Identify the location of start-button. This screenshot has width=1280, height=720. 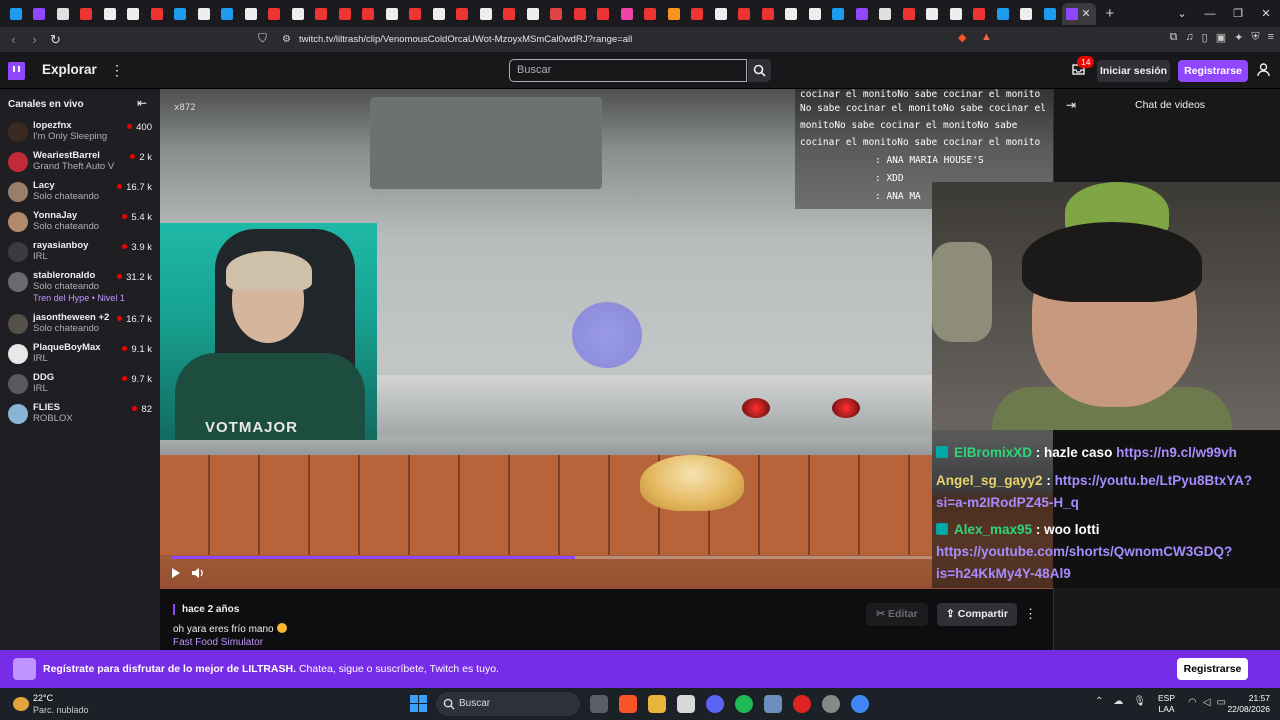
(418, 703).